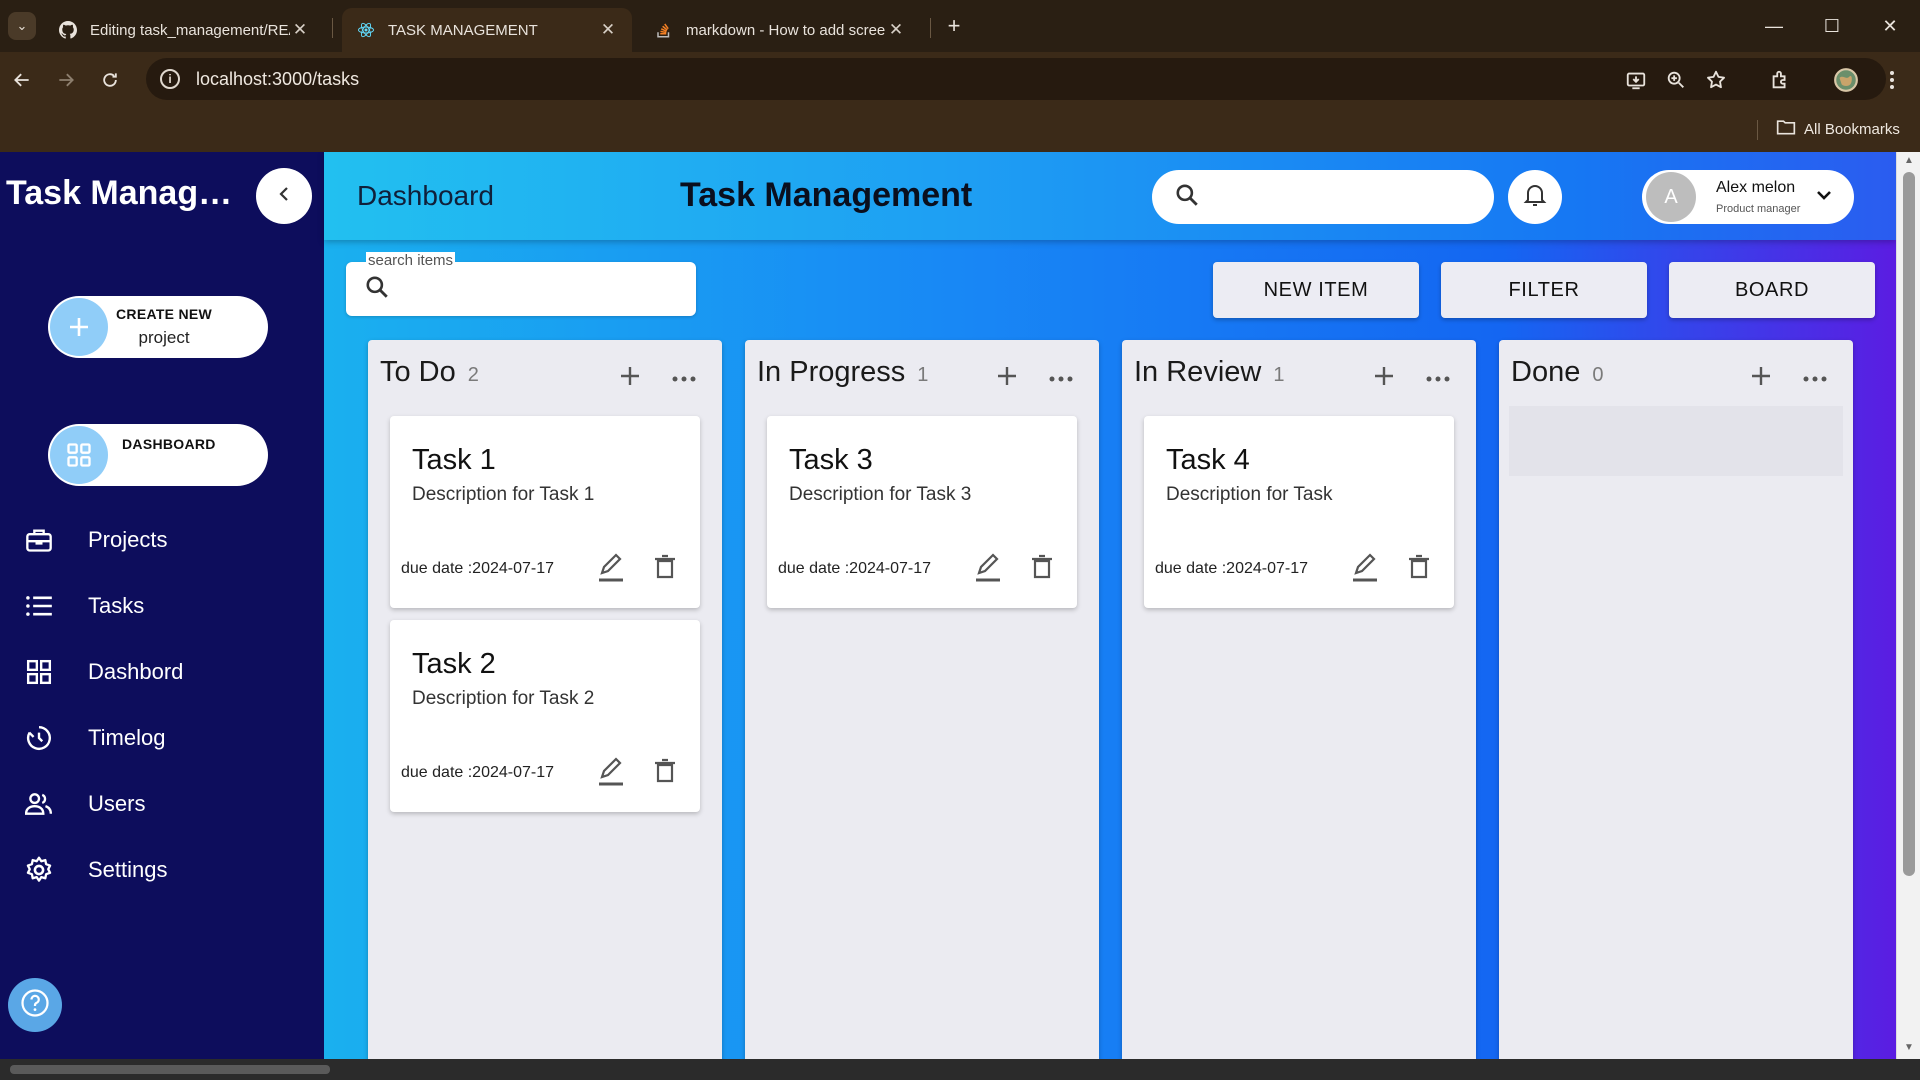  What do you see at coordinates (184, 30) in the screenshot?
I see `tab-github: Editing task_management/README.md ✕` at bounding box center [184, 30].